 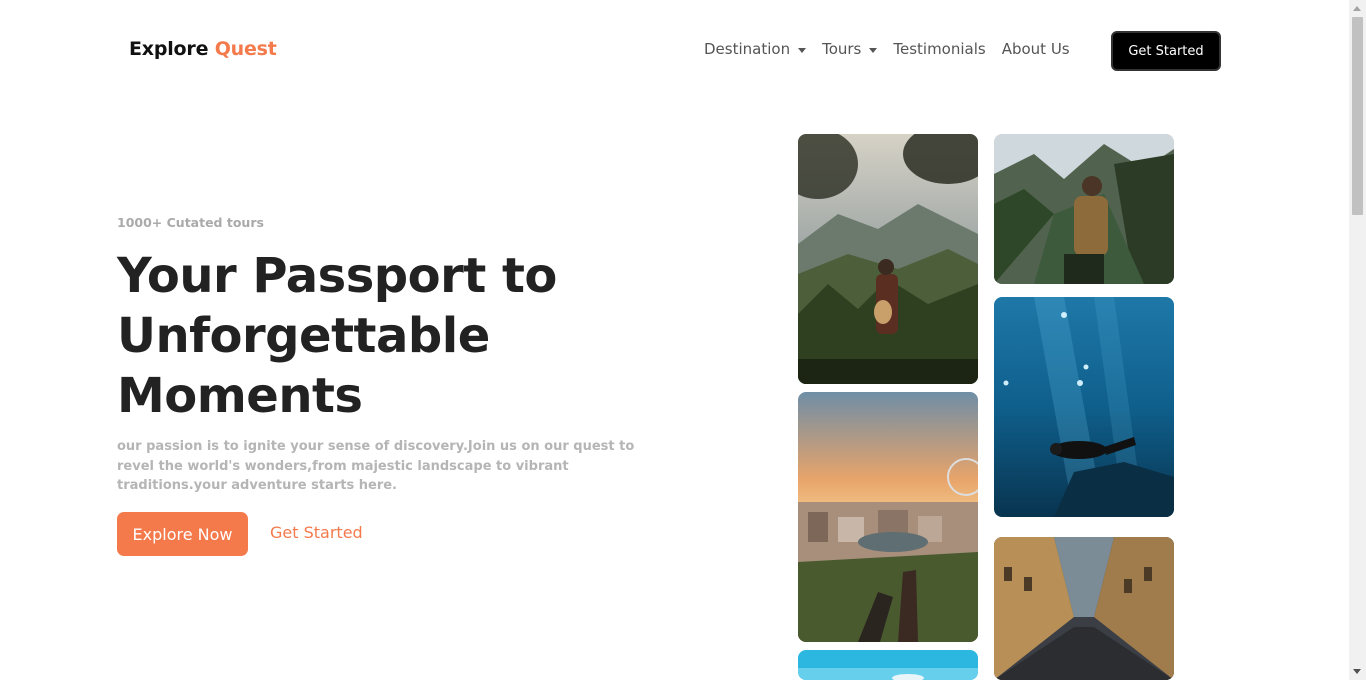 I want to click on nav-item-label: Tours, so click(x=842, y=49).